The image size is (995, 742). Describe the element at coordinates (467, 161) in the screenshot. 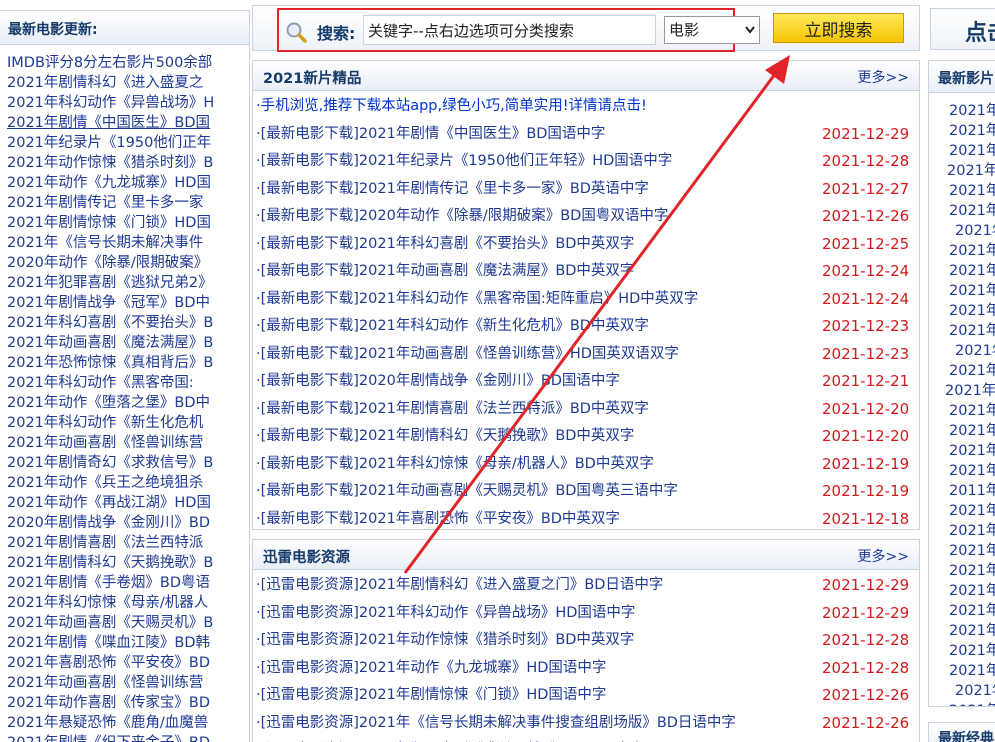

I see `movie-title-link: [最新电影下载]2021年纪录片《1950他们正年轻》HD国语中字` at that location.